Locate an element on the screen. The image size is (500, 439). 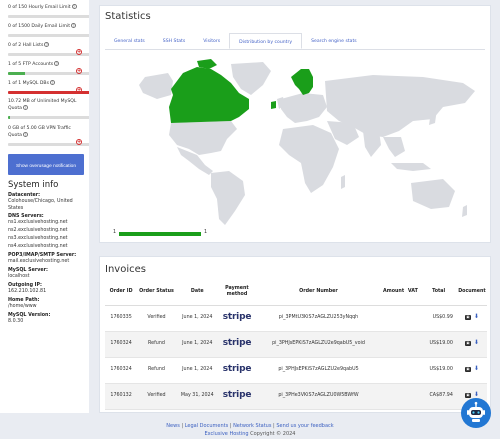
show-overusage-button: Show overusage notification is located at coordinates (46, 164).